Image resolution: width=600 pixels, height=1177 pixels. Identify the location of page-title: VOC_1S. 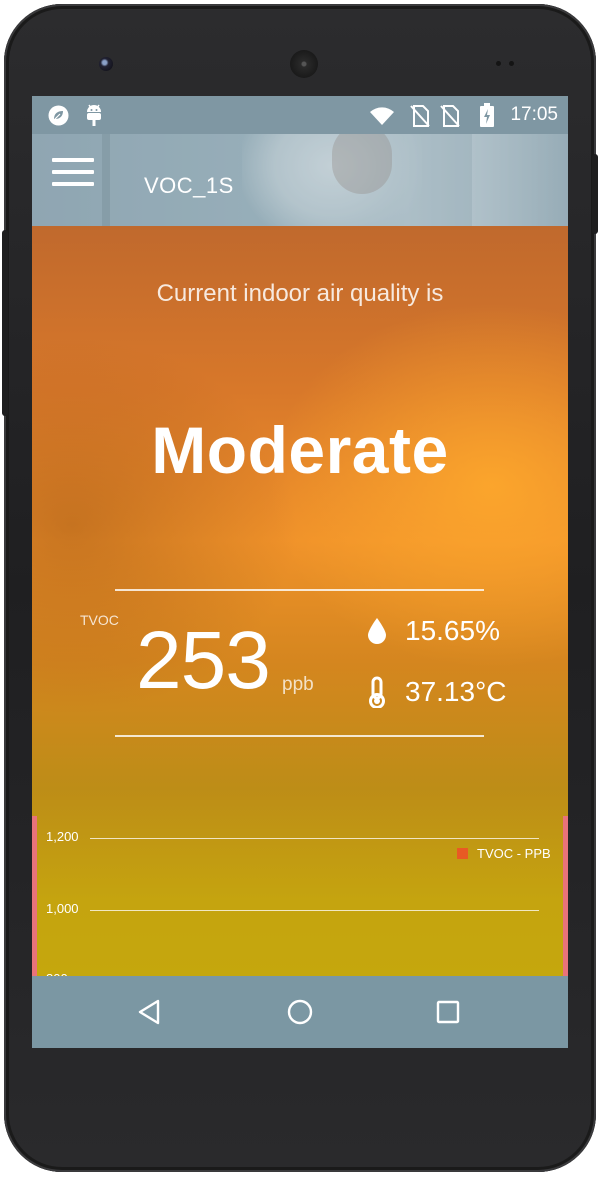
(189, 185).